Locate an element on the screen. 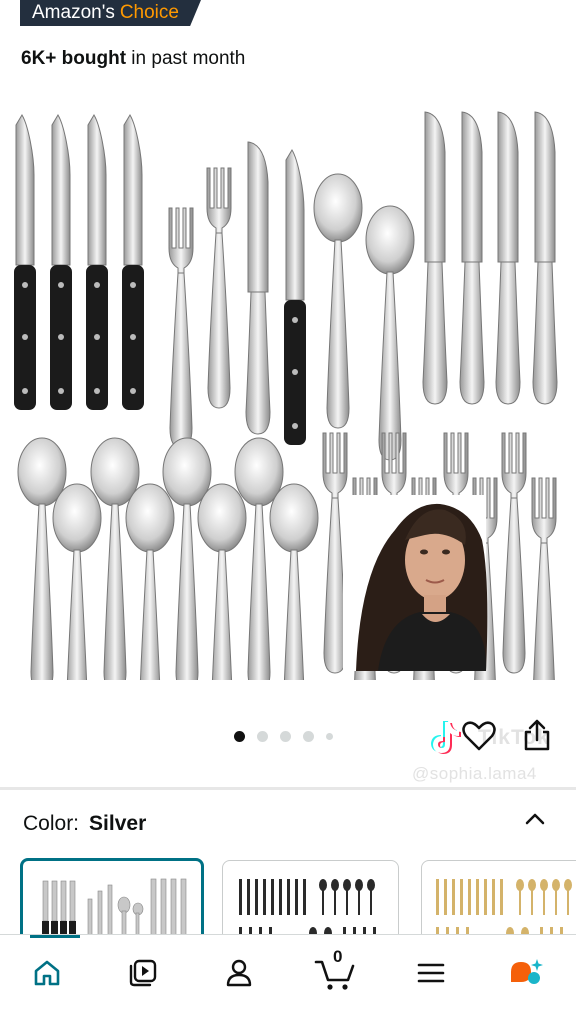 This screenshot has width=576, height=1025. bought-strong: 6K+ bought is located at coordinates (74, 58).